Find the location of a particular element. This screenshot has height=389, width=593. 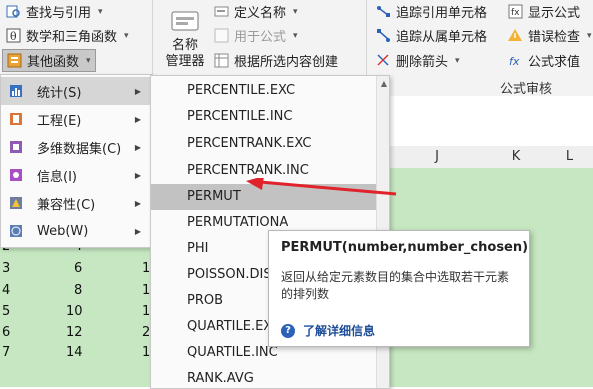

column-letter: L is located at coordinates (569, 156).